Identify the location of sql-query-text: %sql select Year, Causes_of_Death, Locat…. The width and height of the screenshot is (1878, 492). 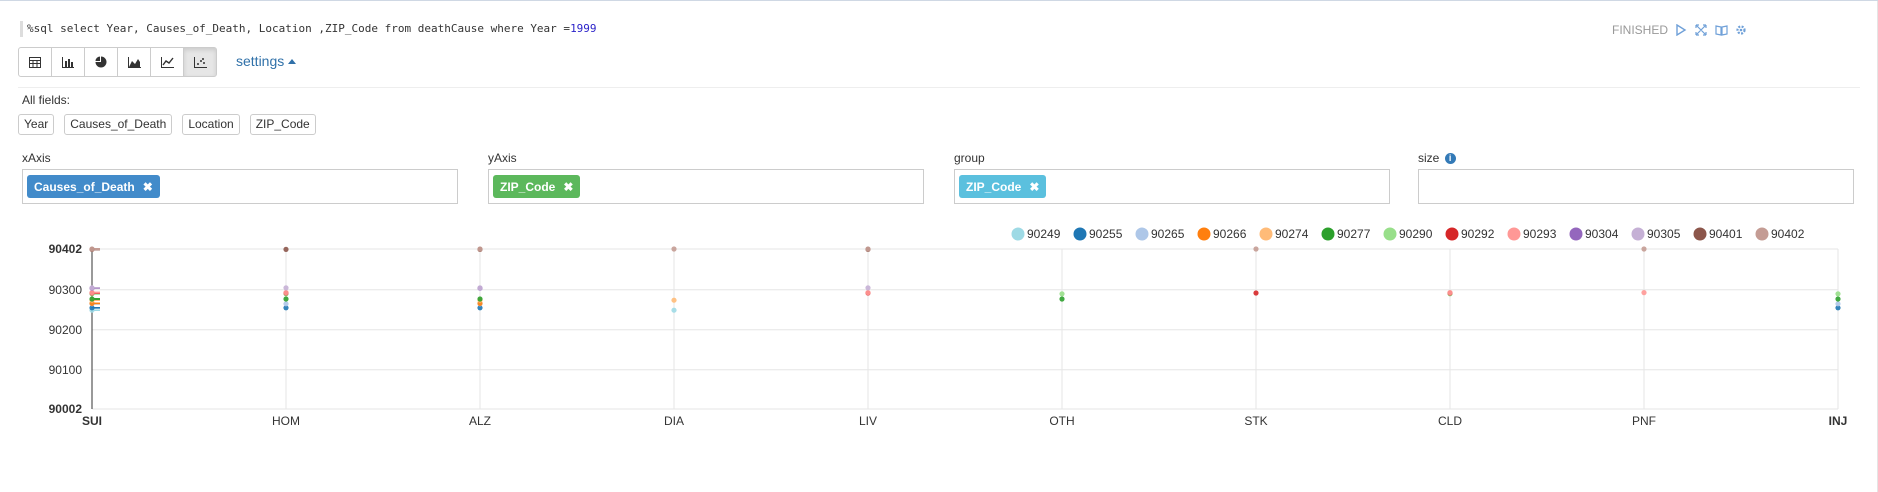
(299, 28).